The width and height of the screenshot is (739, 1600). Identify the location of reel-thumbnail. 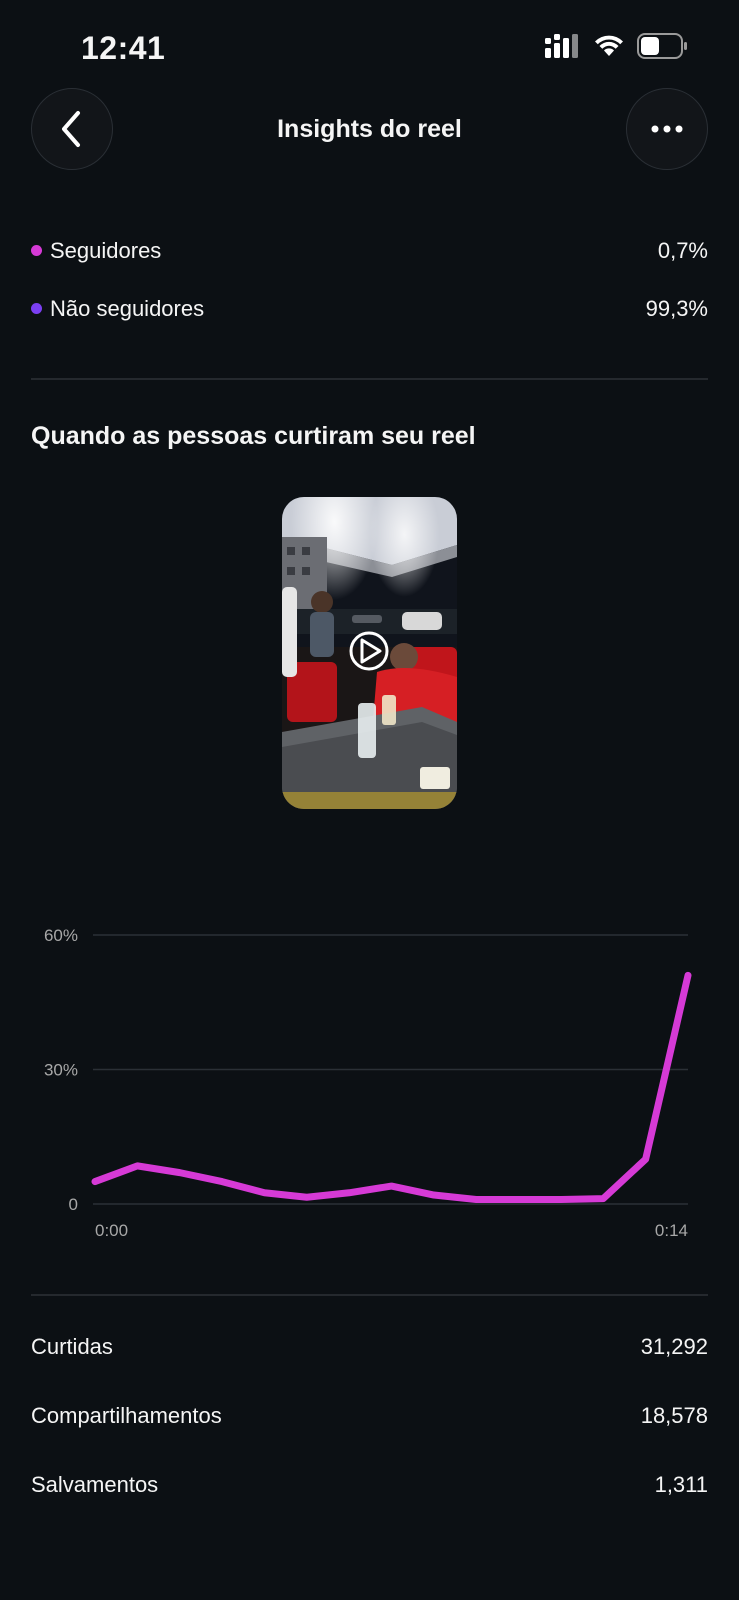
(369, 653).